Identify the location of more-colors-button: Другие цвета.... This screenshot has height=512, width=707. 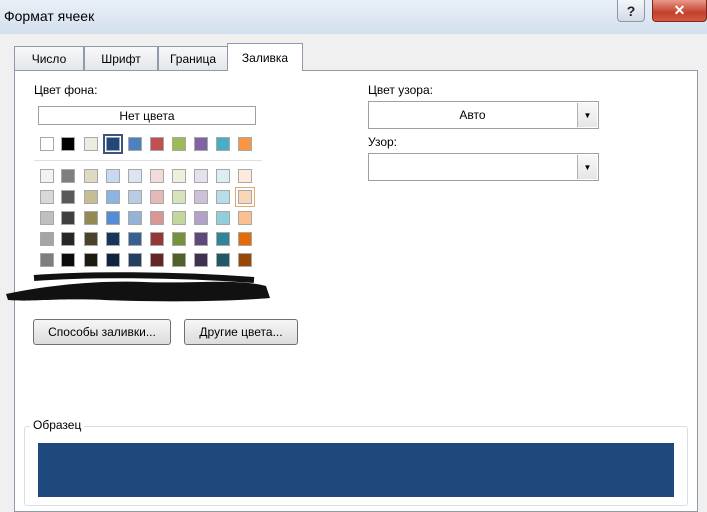
(241, 332).